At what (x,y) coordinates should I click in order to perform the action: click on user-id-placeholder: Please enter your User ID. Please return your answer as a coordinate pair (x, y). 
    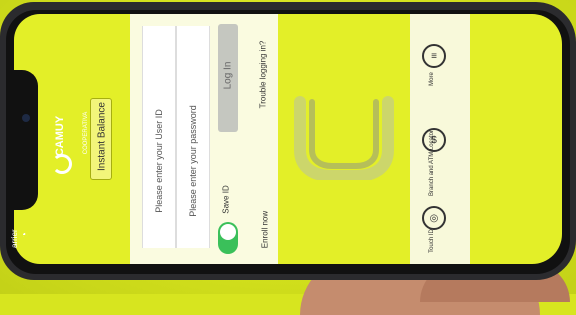
    Looking at the image, I should click on (159, 161).